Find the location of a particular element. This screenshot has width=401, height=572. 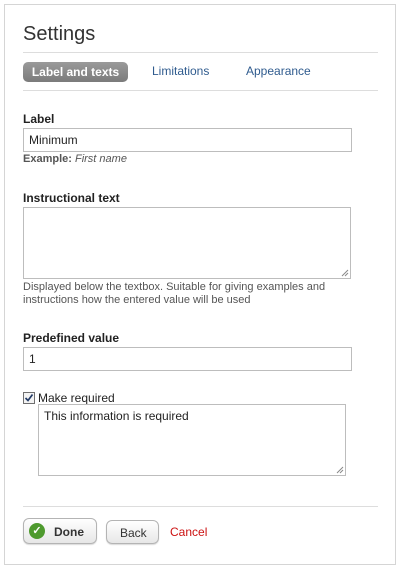

footer-divider is located at coordinates (200, 506).